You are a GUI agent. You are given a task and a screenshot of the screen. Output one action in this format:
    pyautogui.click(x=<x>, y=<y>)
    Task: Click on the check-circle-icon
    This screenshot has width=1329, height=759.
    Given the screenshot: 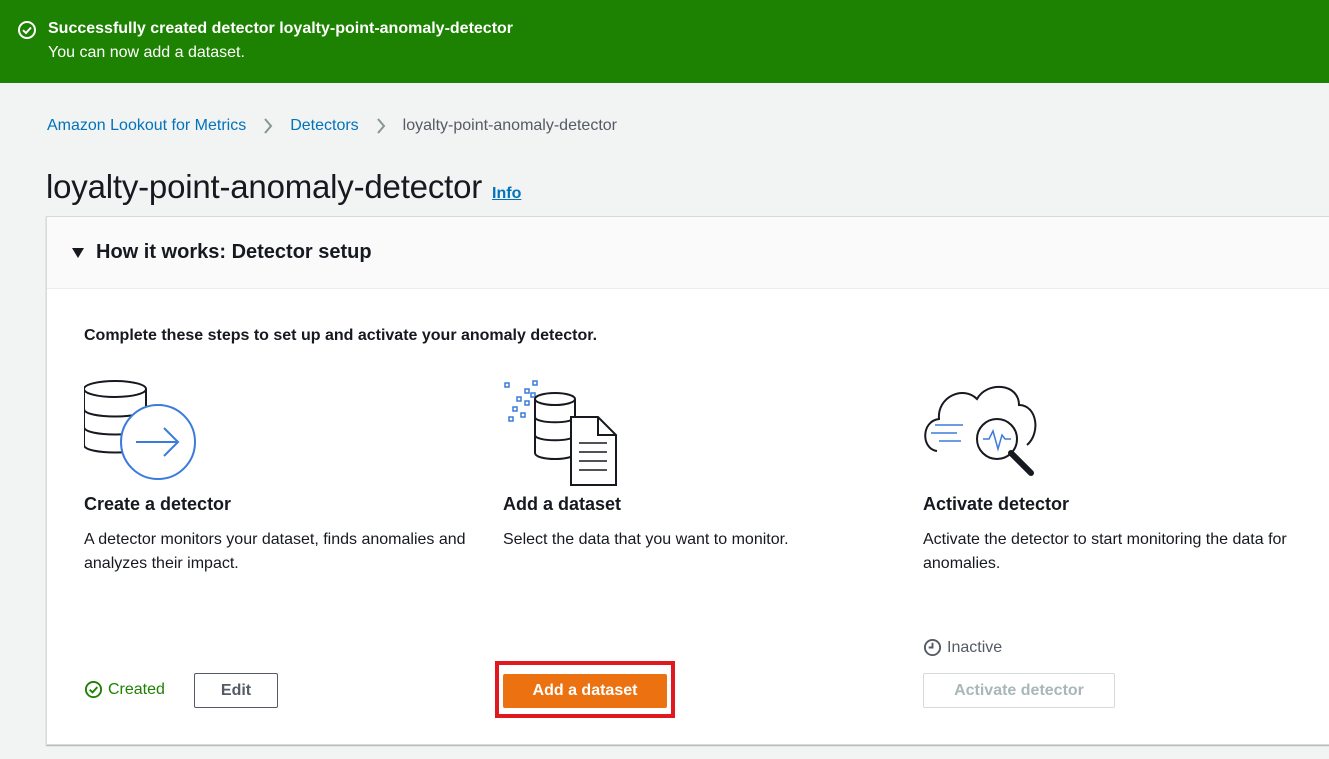 What is the action you would take?
    pyautogui.click(x=93, y=689)
    